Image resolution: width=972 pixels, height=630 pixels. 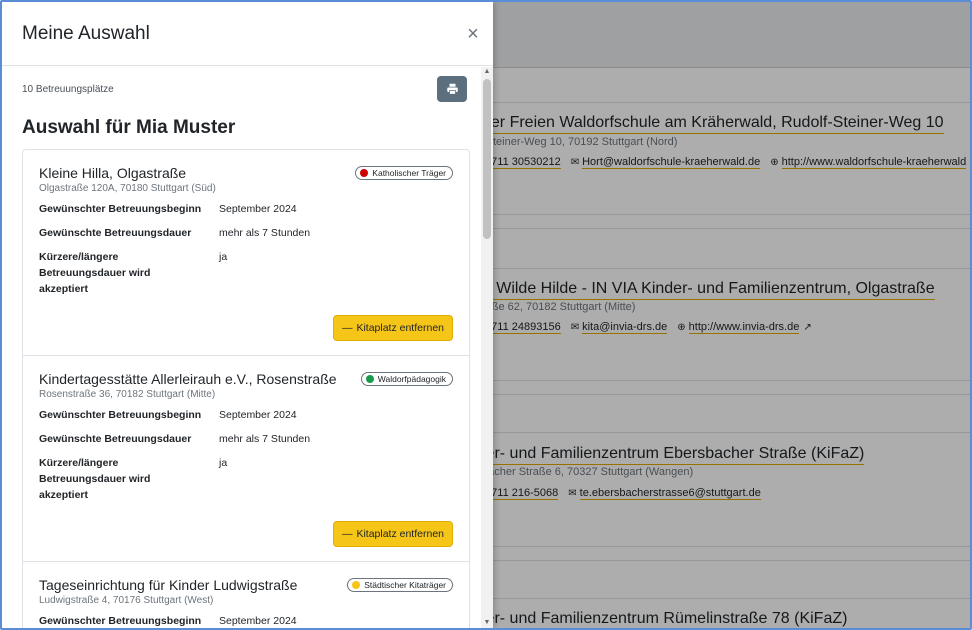 What do you see at coordinates (405, 585) in the screenshot?
I see `badge-label: Städtischer Kitaträger` at bounding box center [405, 585].